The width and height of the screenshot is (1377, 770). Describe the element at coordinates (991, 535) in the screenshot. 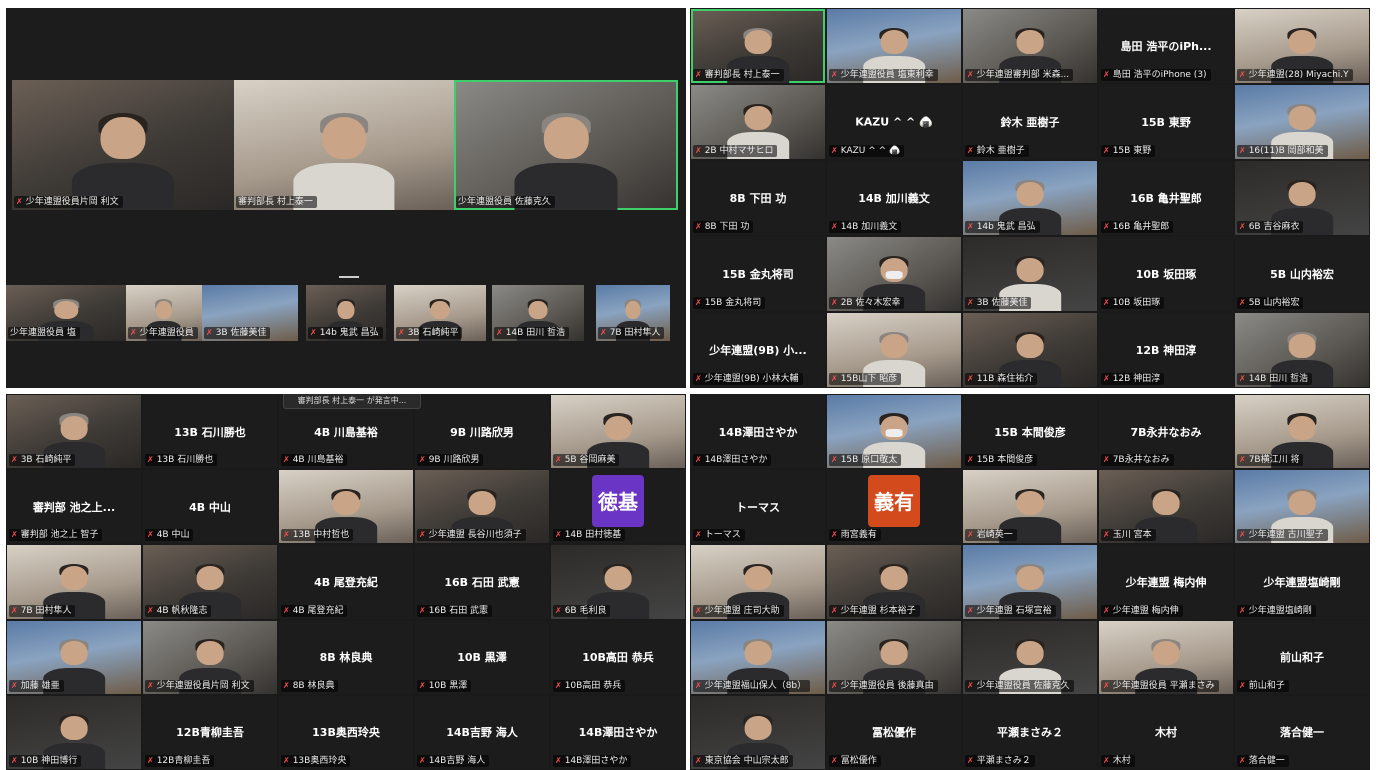

I see `participant-name-label: ✗ 岩崎英一` at that location.